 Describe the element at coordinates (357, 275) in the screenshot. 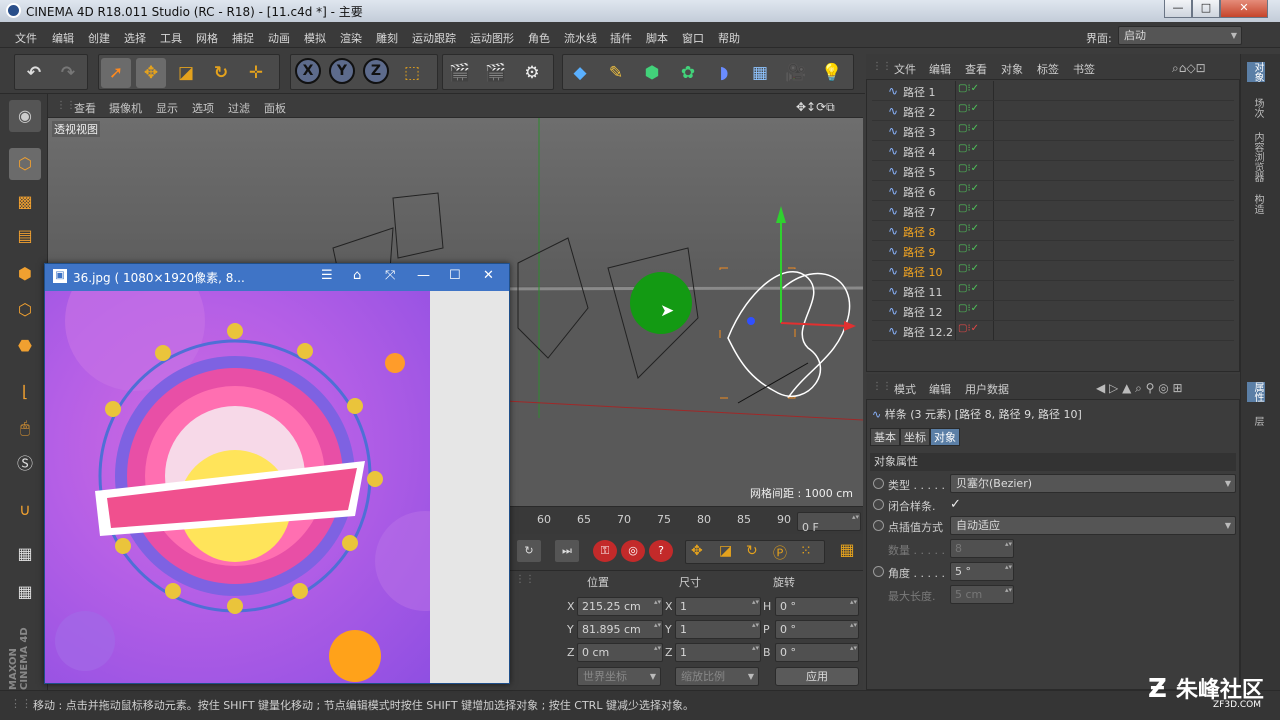

I see `image-pin-icon: ⌂` at that location.